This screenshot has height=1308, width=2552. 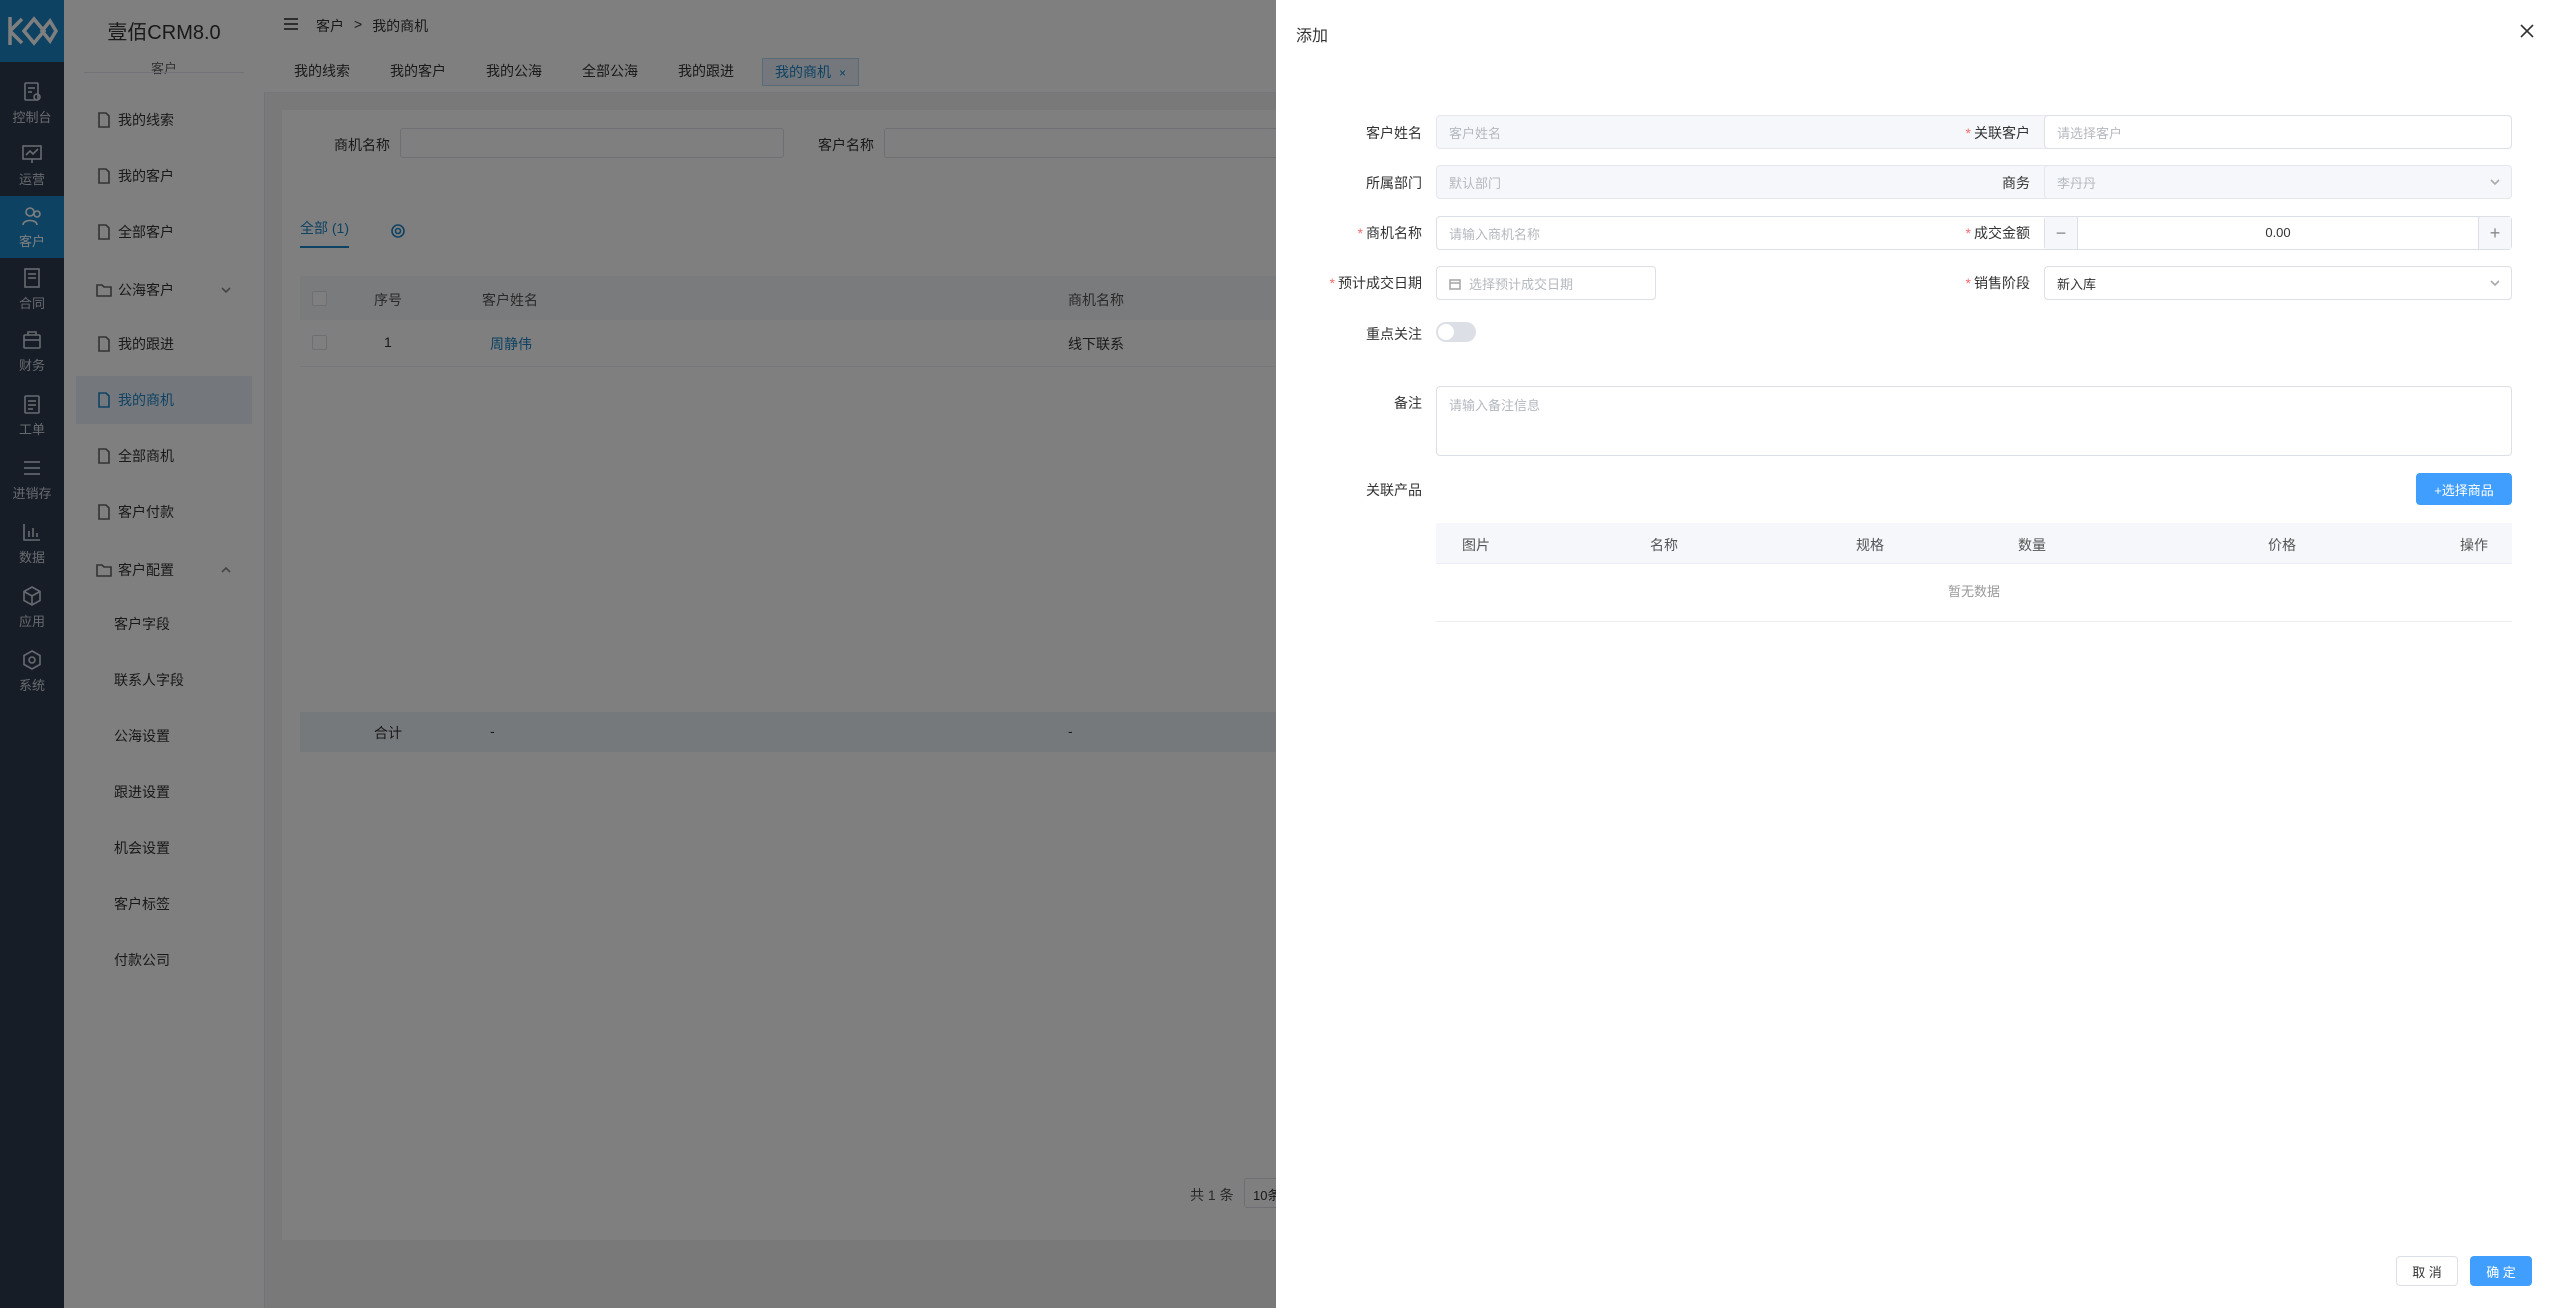 What do you see at coordinates (2427, 1271) in the screenshot?
I see `cancel-button: 取 消` at bounding box center [2427, 1271].